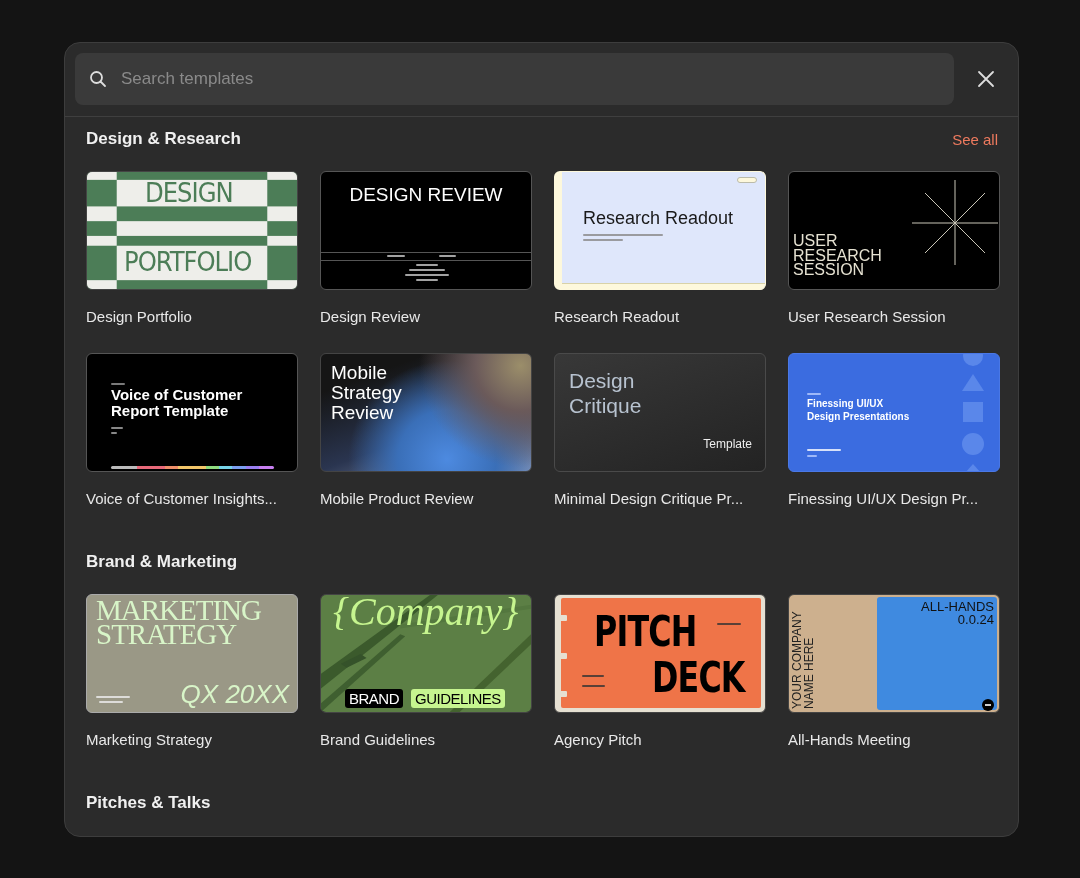 This screenshot has width=1080, height=878. What do you see at coordinates (166, 634) in the screenshot?
I see `slide-title-line: STRATEGY` at bounding box center [166, 634].